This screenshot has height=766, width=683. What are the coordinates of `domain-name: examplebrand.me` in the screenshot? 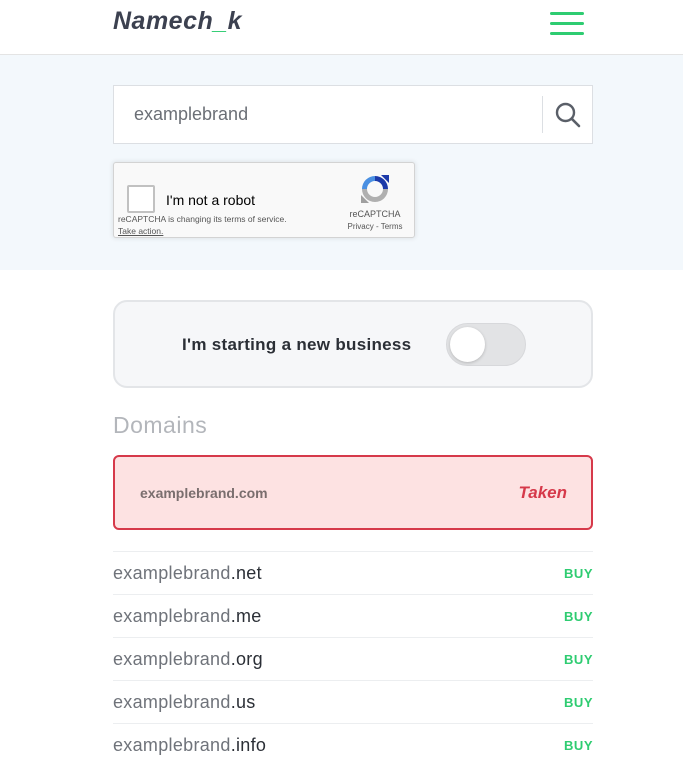 It's located at (187, 616).